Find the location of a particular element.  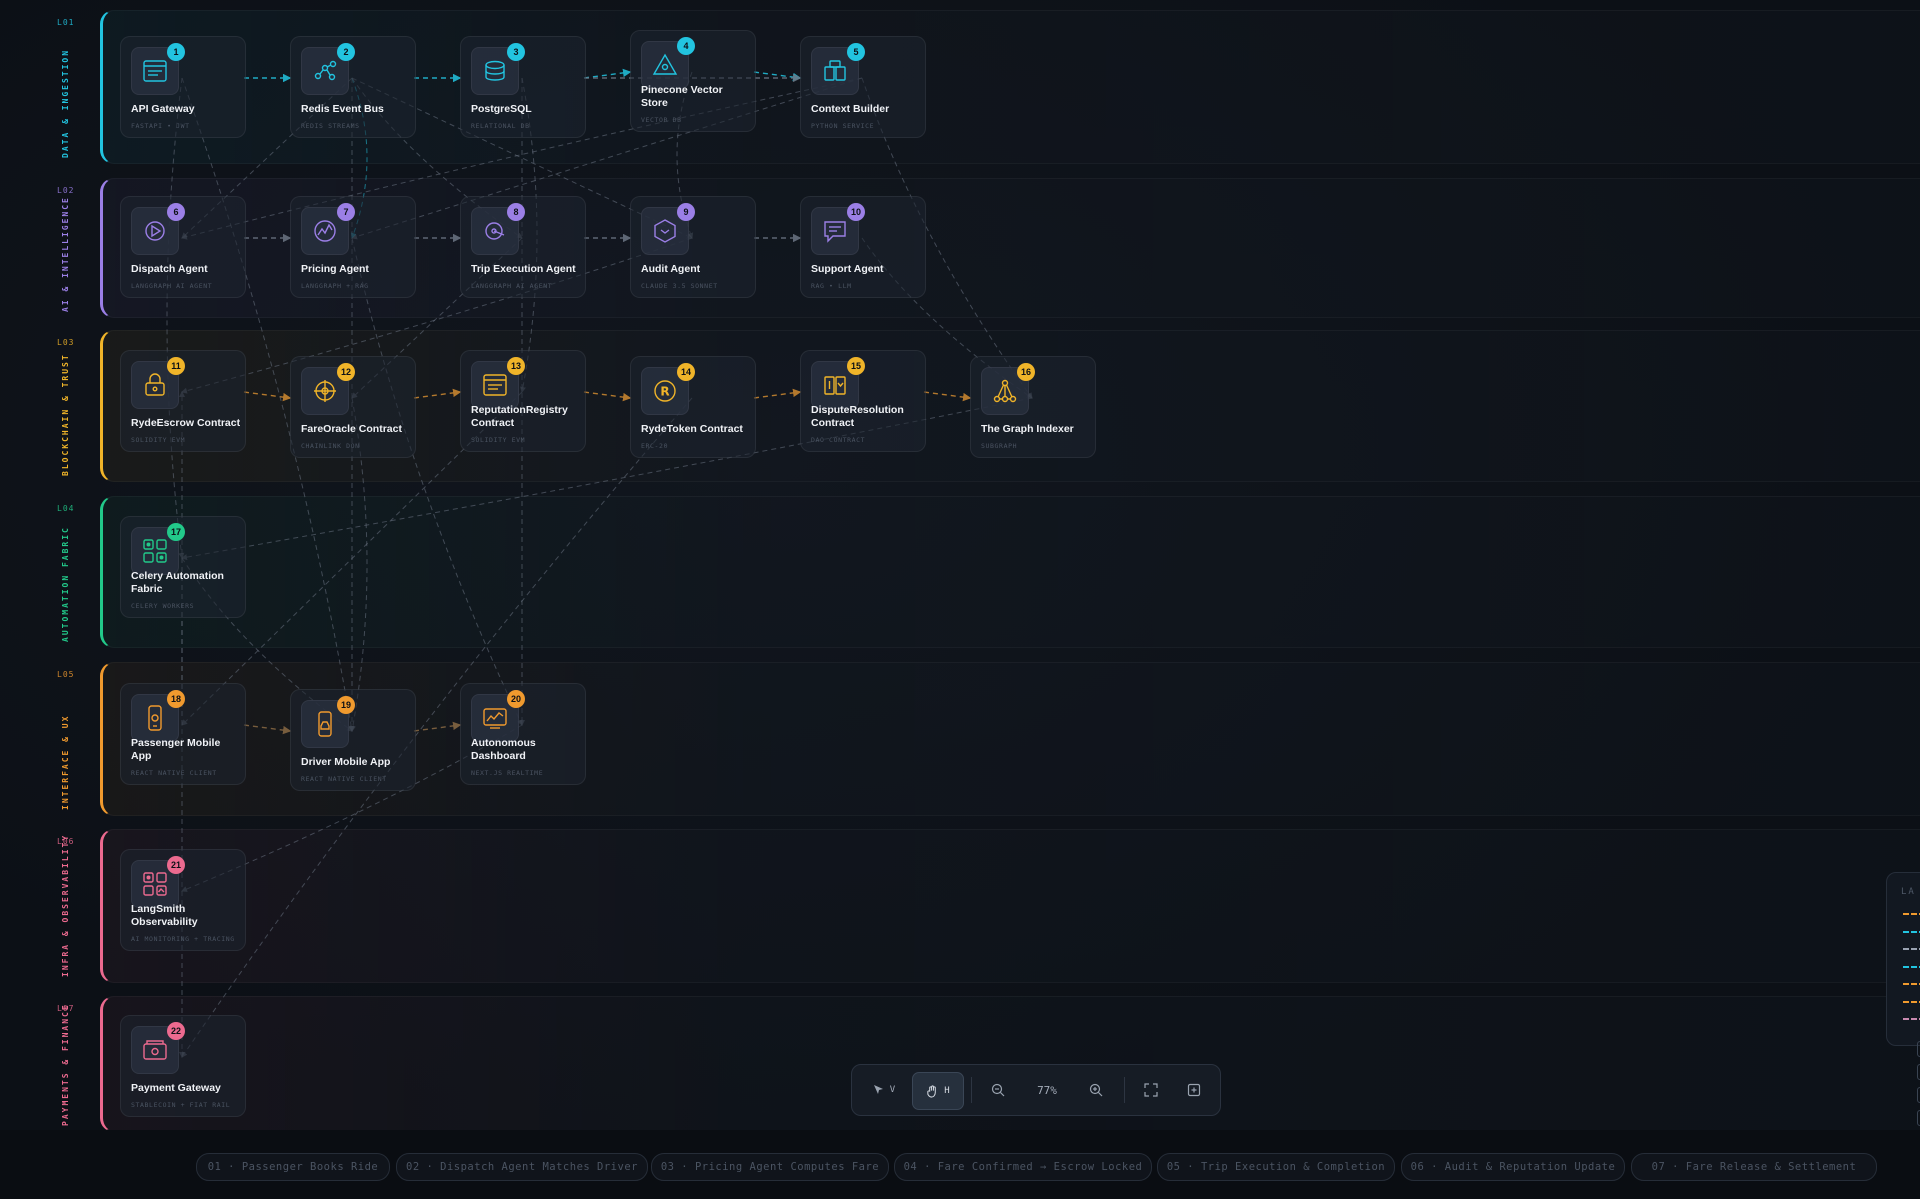

step-chip: 03 · Pricing Agent Computes Fare is located at coordinates (770, 1167).